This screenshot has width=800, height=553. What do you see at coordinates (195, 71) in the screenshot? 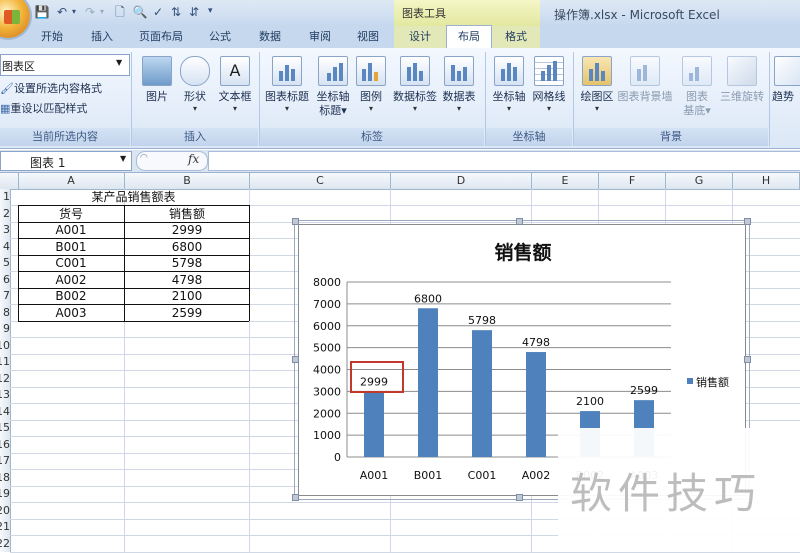
I see `shapes-icon` at bounding box center [195, 71].